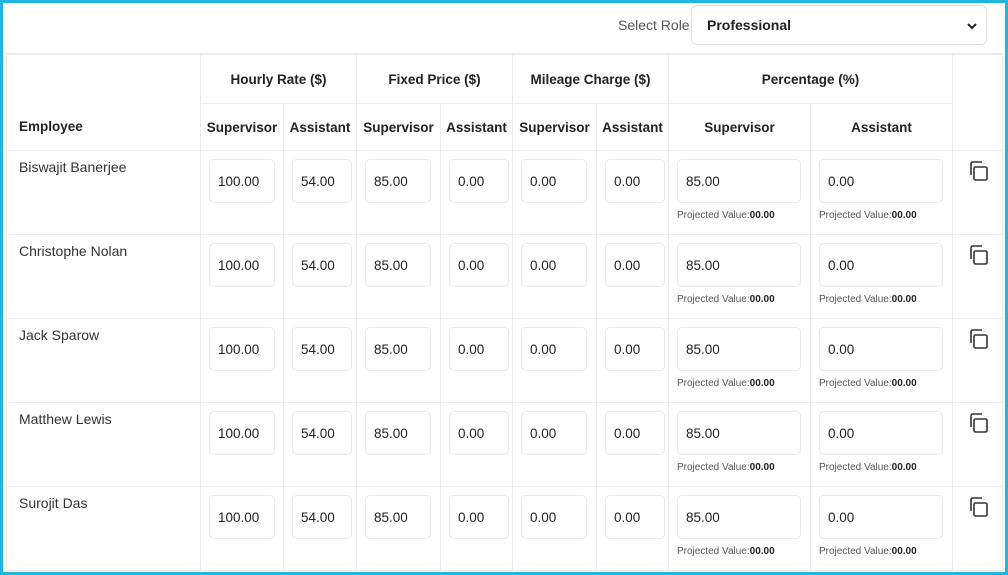 The height and width of the screenshot is (575, 1008). Describe the element at coordinates (103, 102) in the screenshot. I see `employee-column-header: Employee` at that location.